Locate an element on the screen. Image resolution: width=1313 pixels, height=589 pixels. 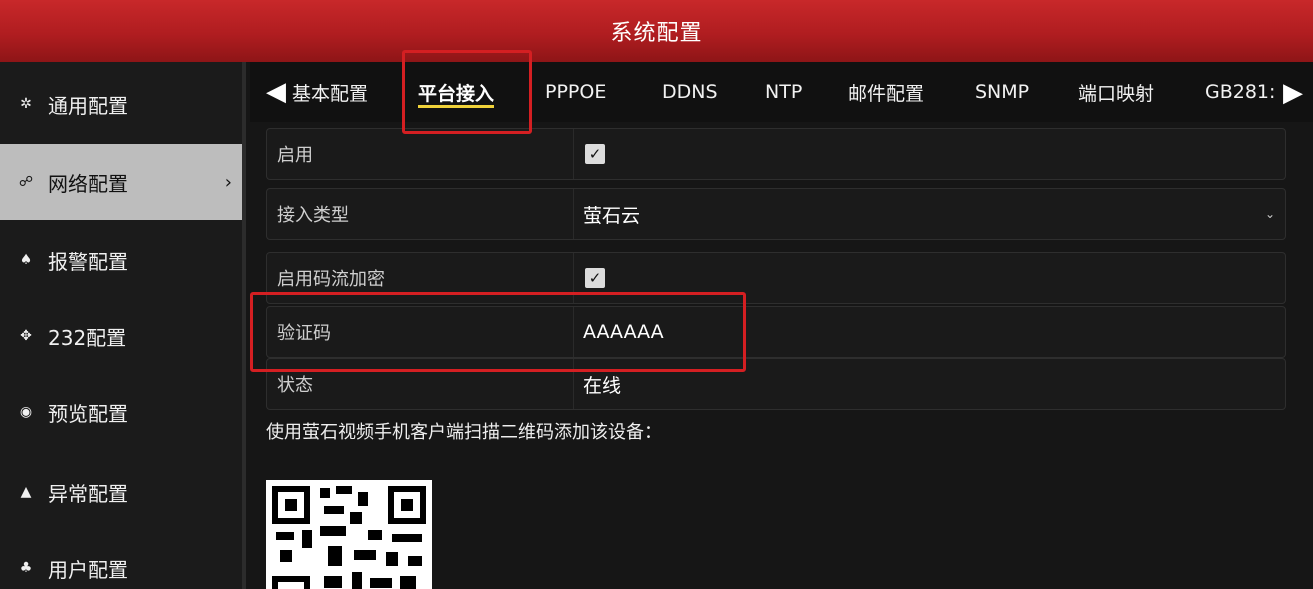
status-value: 在线 is located at coordinates (602, 385).